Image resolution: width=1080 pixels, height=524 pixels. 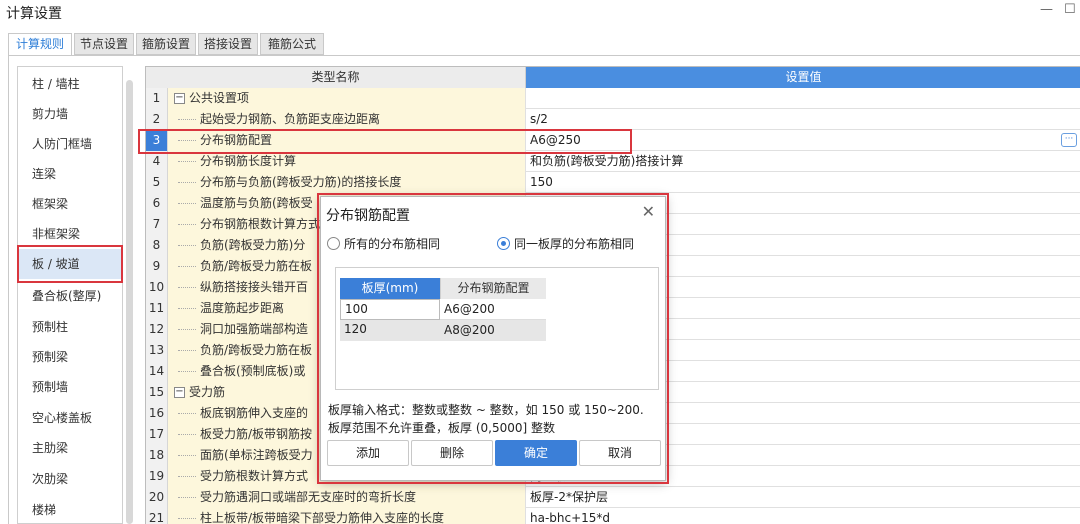 What do you see at coordinates (803, 497) in the screenshot?
I see `row-value-cell: 板厚-2*保护层` at bounding box center [803, 497].